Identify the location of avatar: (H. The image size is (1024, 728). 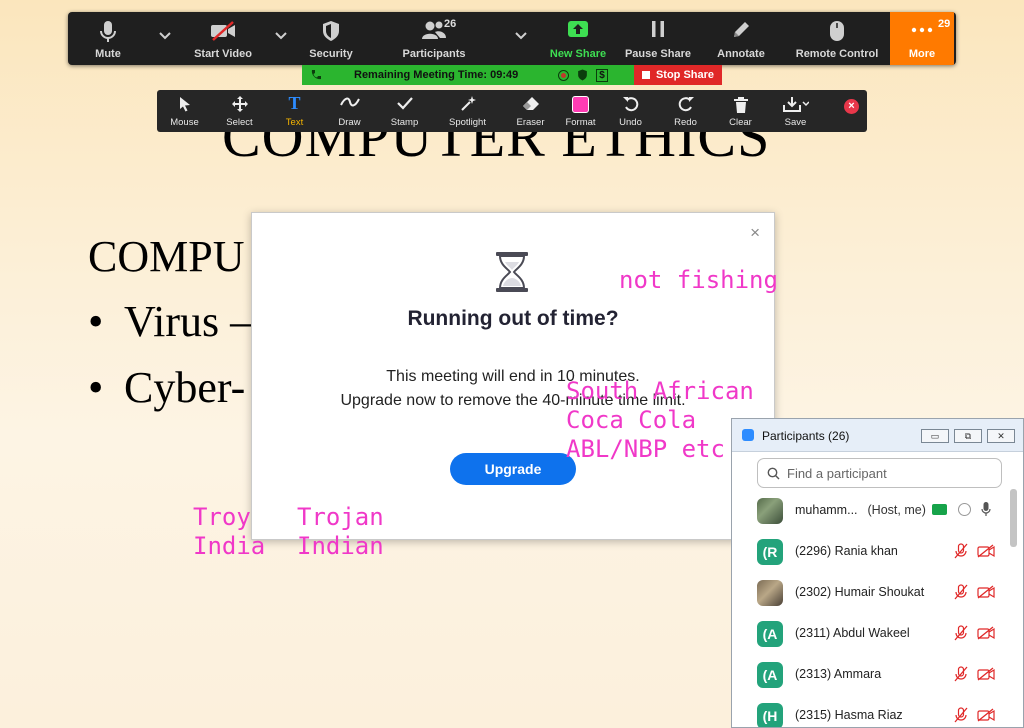
(770, 715).